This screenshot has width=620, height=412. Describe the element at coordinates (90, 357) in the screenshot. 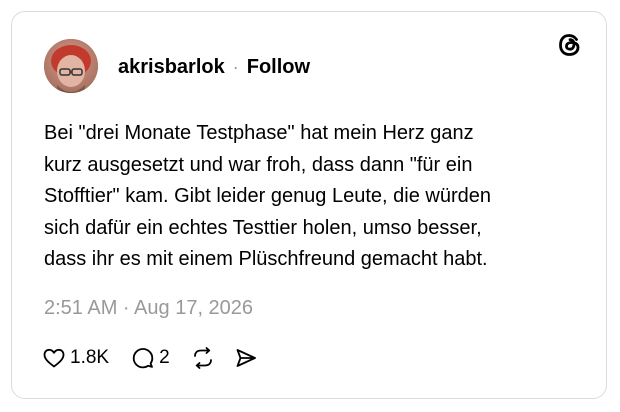

I see `like-count: 1.8K` at that location.